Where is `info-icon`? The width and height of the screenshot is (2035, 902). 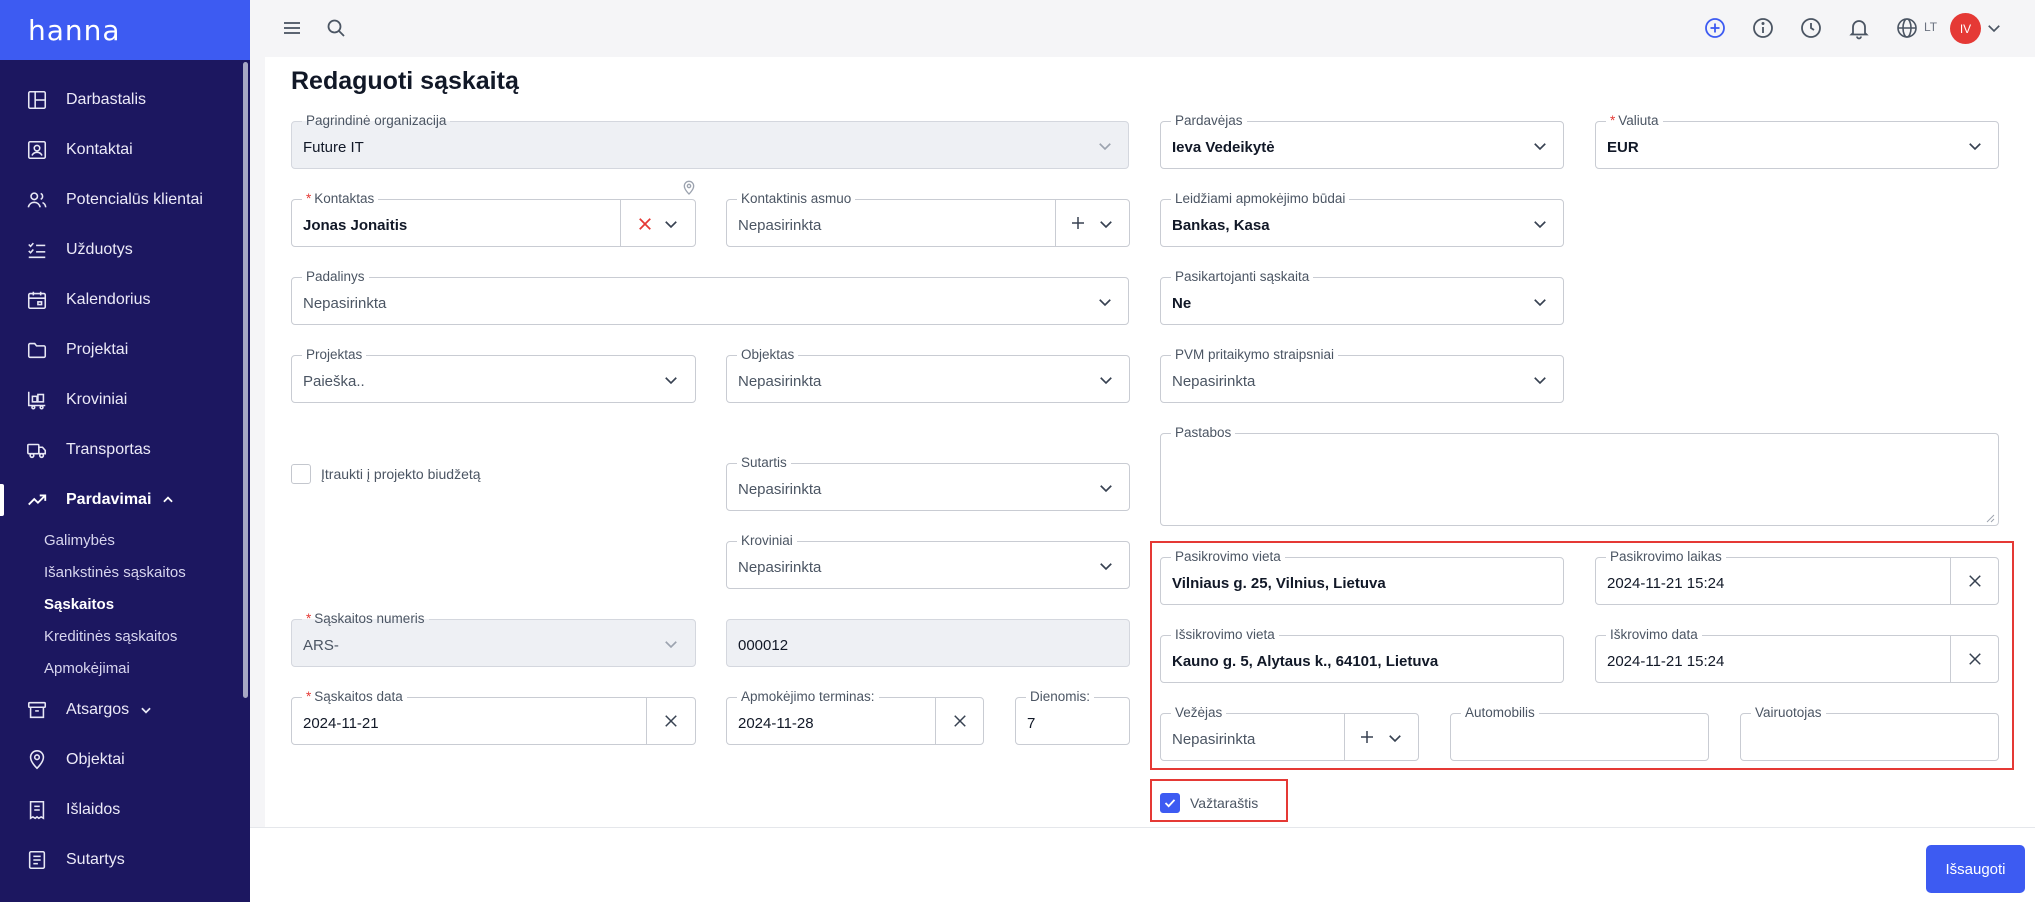 info-icon is located at coordinates (1763, 28).